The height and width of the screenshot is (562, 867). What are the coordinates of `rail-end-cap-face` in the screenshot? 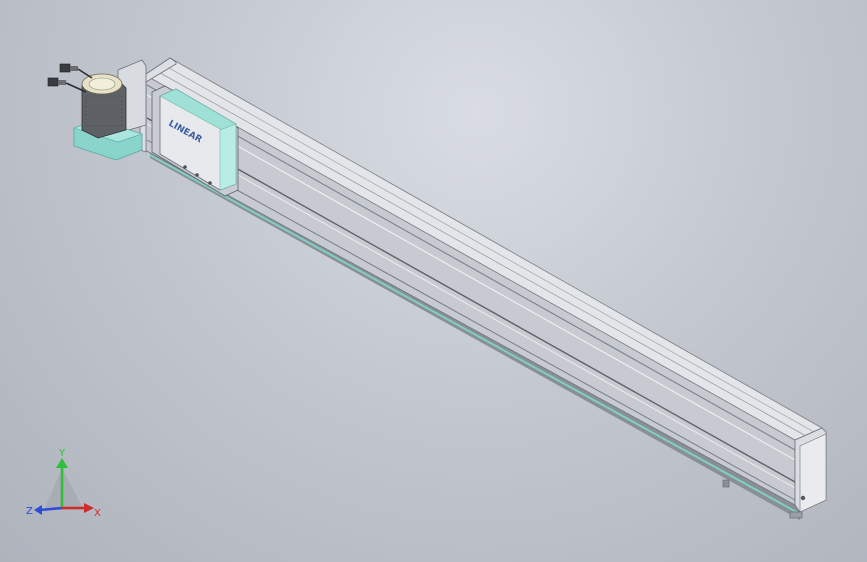 It's located at (813, 473).